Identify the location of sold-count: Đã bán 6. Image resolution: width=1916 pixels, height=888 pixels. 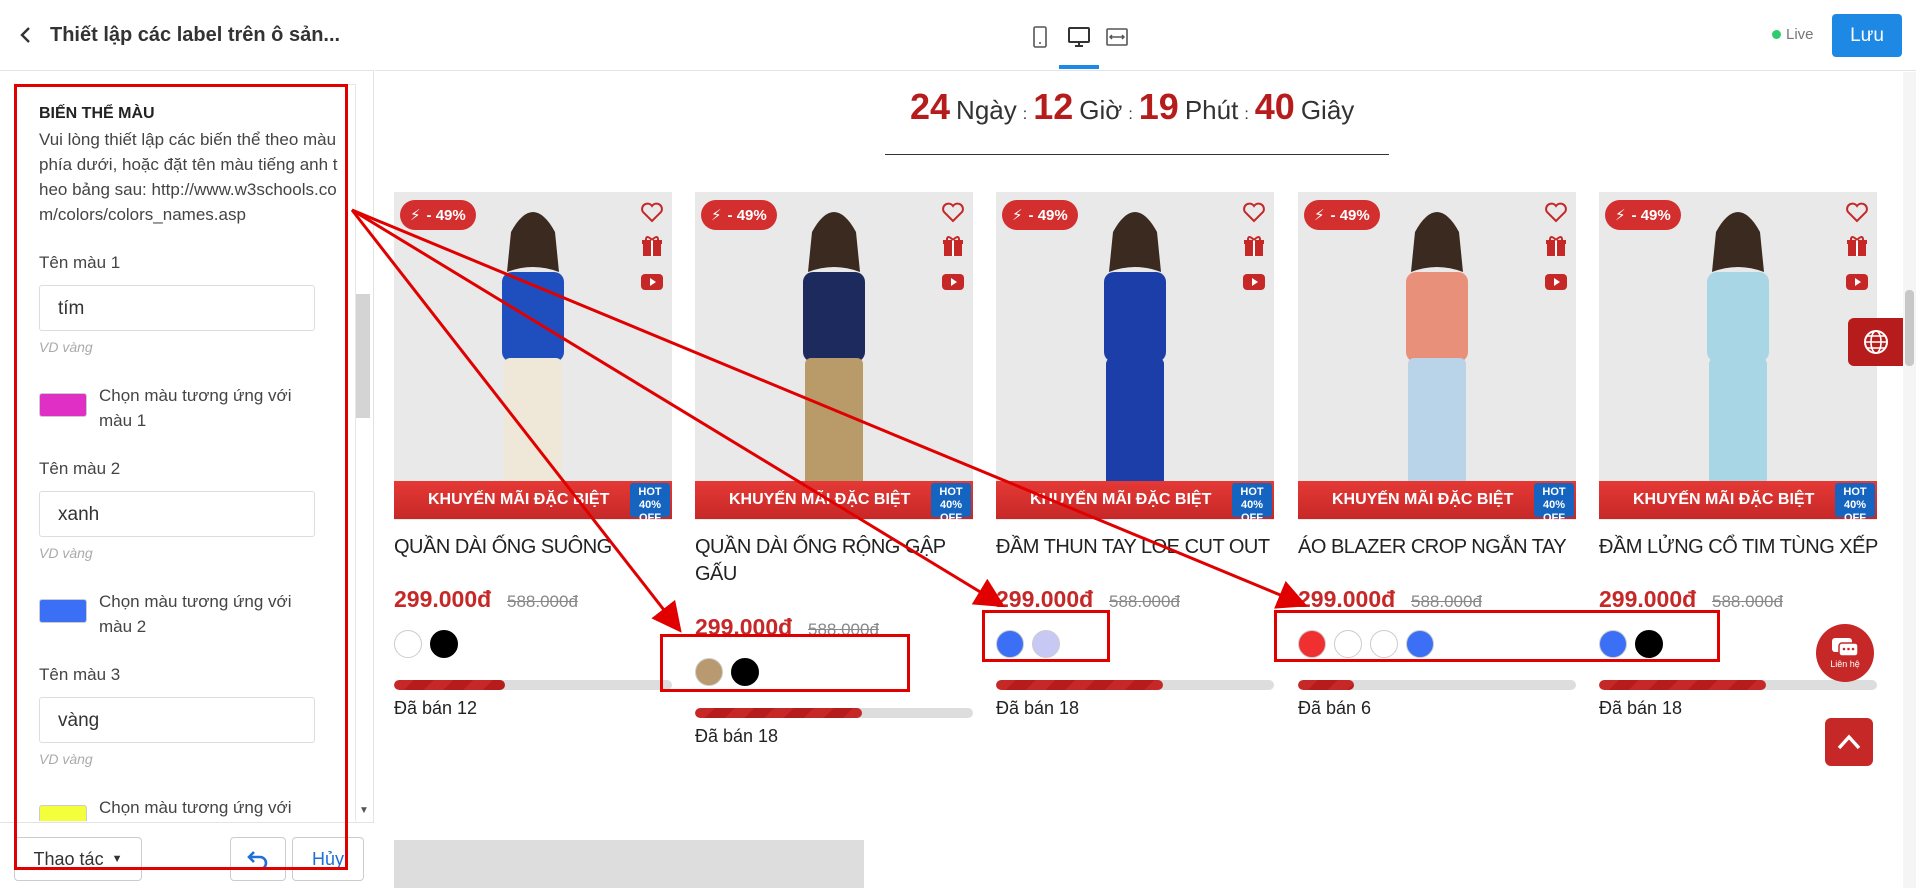
(1335, 708).